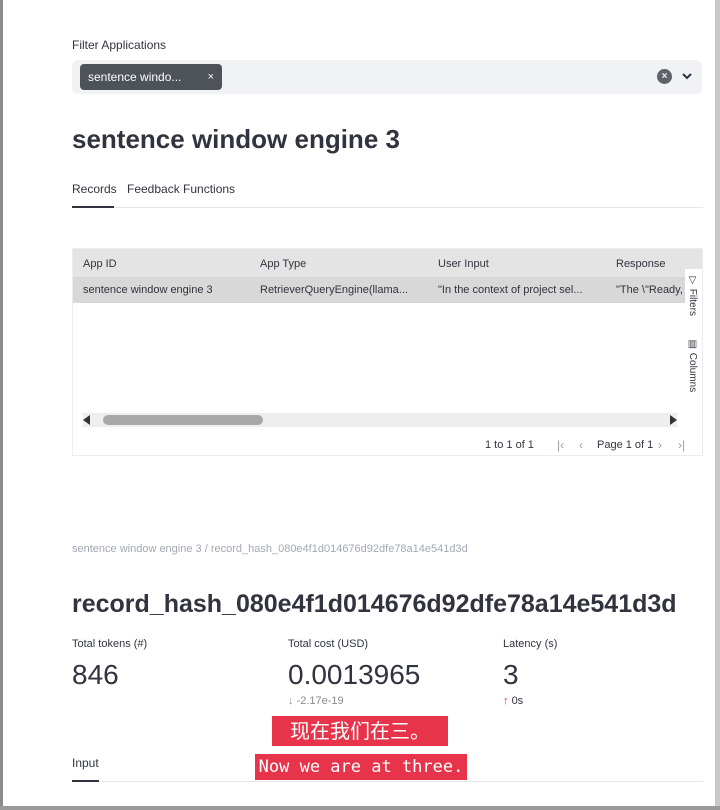 The width and height of the screenshot is (720, 810). What do you see at coordinates (360, 808) in the screenshot?
I see `window-frame-bottom` at bounding box center [360, 808].